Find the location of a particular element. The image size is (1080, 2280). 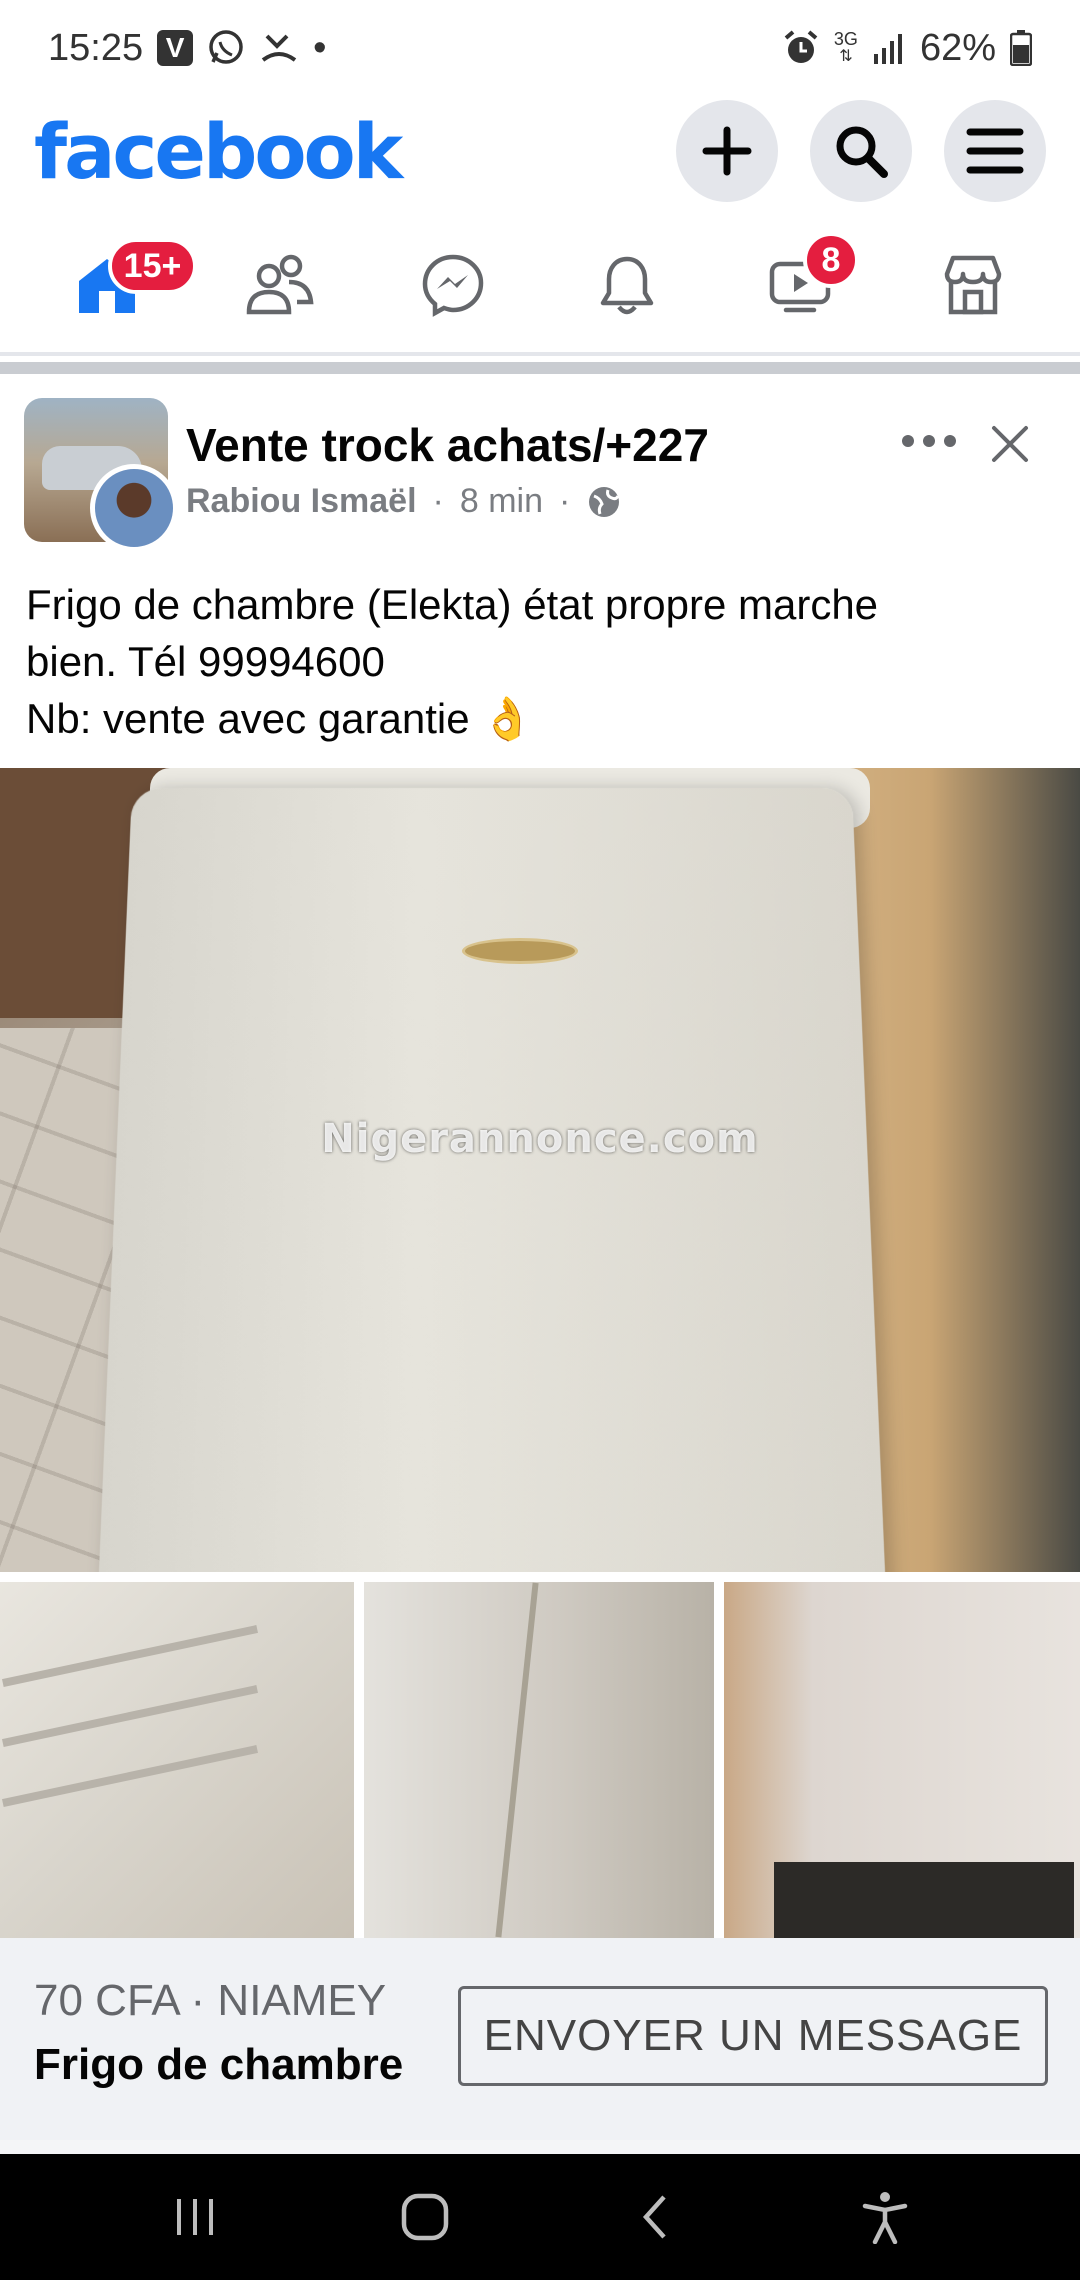

post-meta: Rabiou Ismaël · 8 min · is located at coordinates (404, 501).